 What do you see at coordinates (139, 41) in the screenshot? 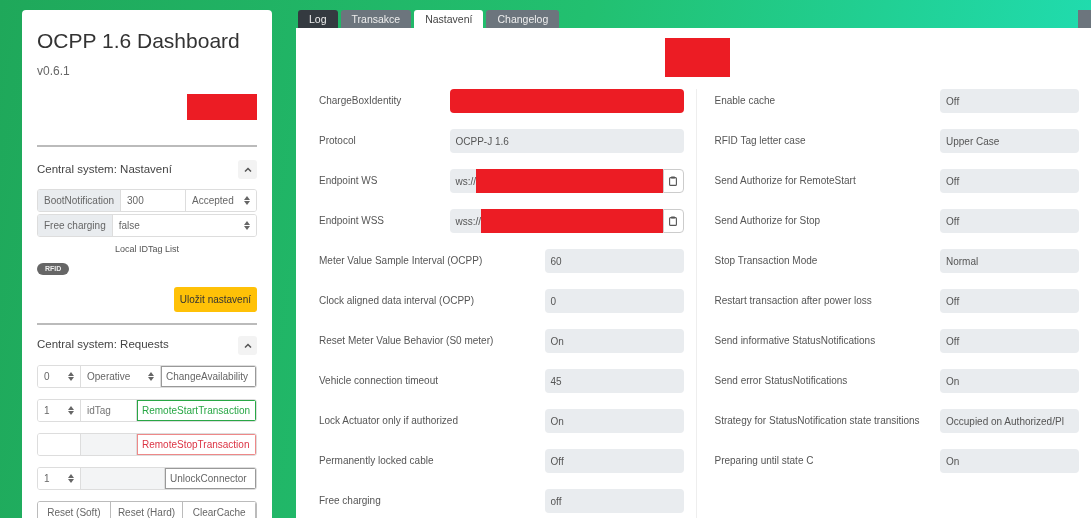
I see `app-title: OCPP 1.6 Dashboard` at bounding box center [139, 41].